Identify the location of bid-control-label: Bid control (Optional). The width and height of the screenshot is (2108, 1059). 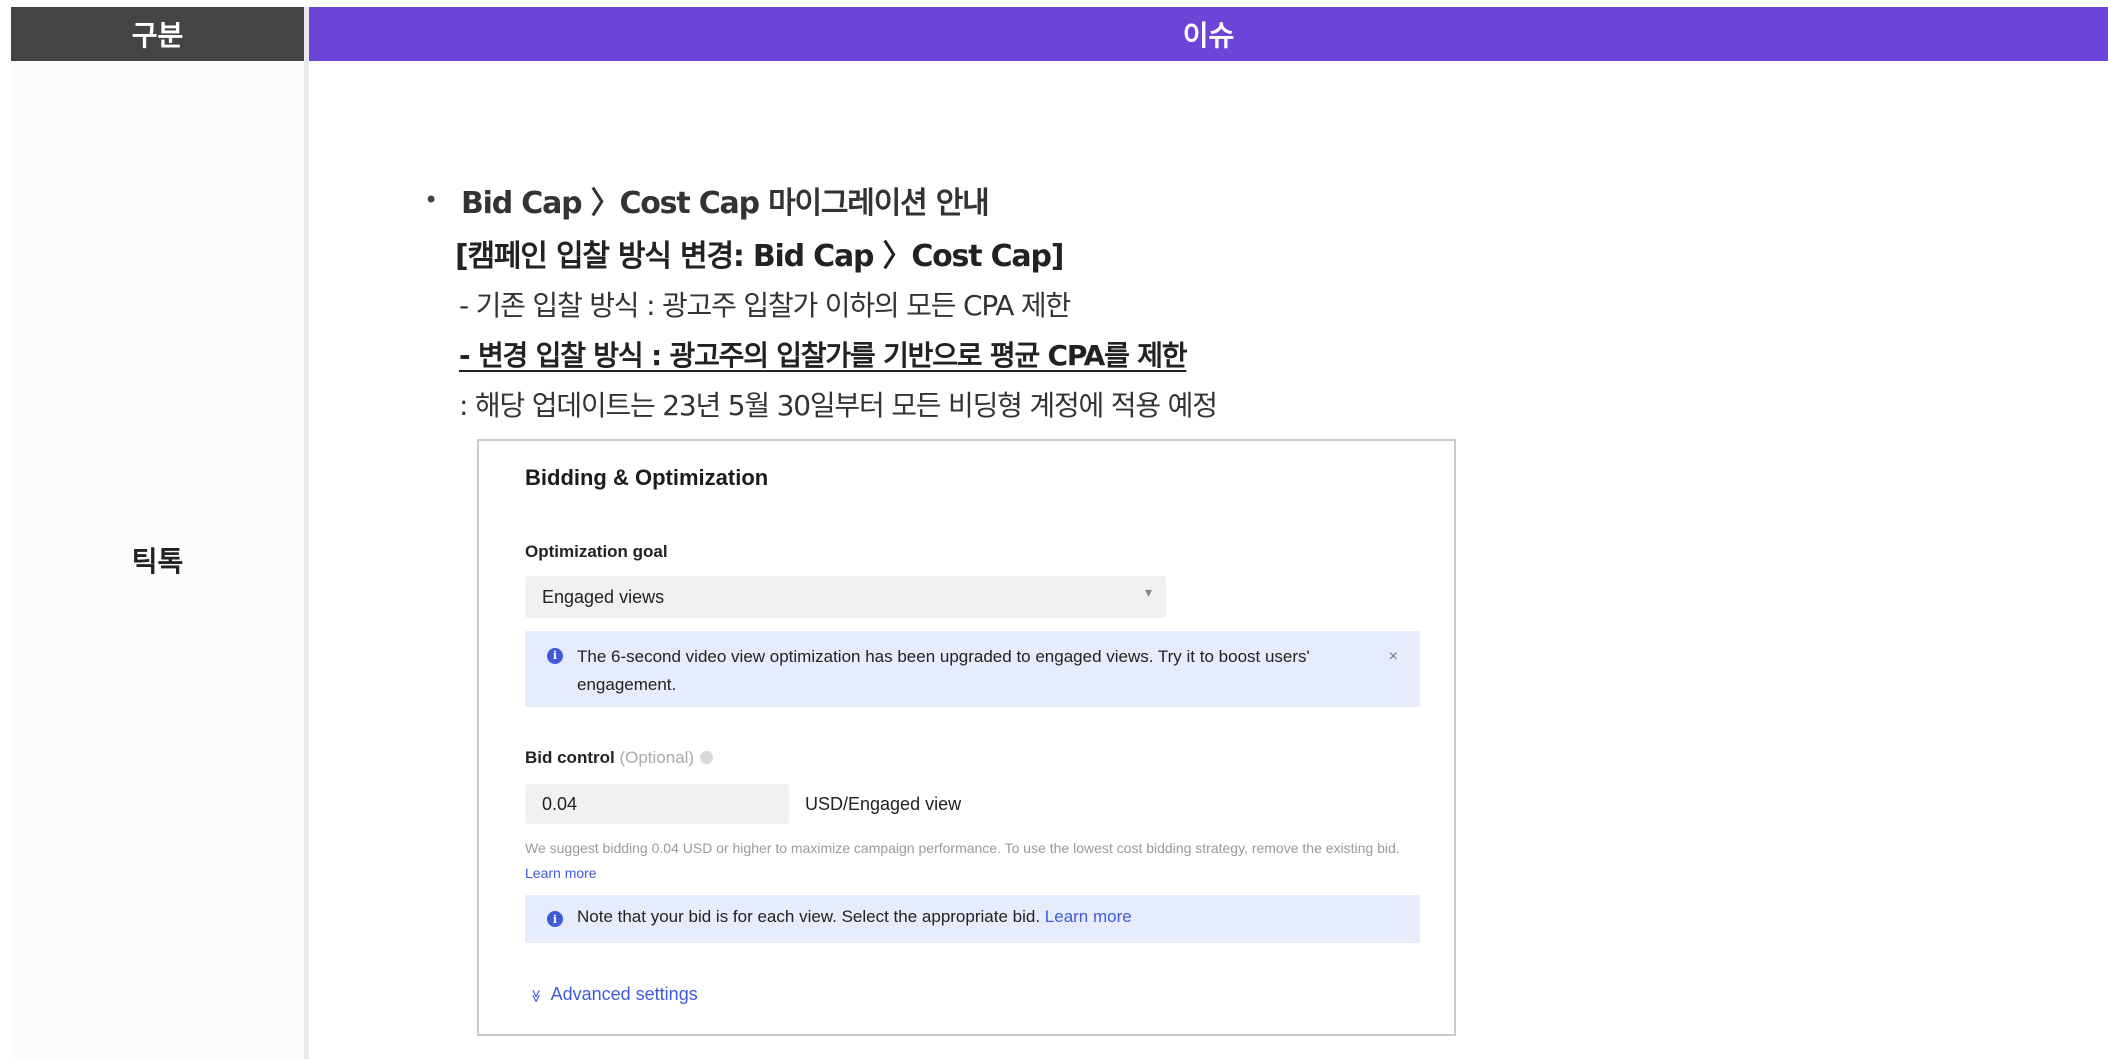
(619, 758).